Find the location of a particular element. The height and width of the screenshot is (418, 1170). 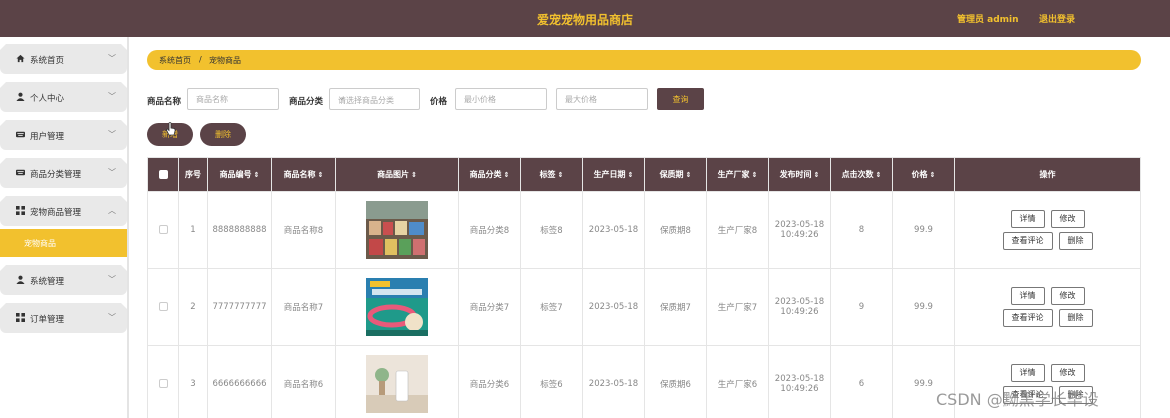

chevron-up-icon: ︿ is located at coordinates (112, 210).